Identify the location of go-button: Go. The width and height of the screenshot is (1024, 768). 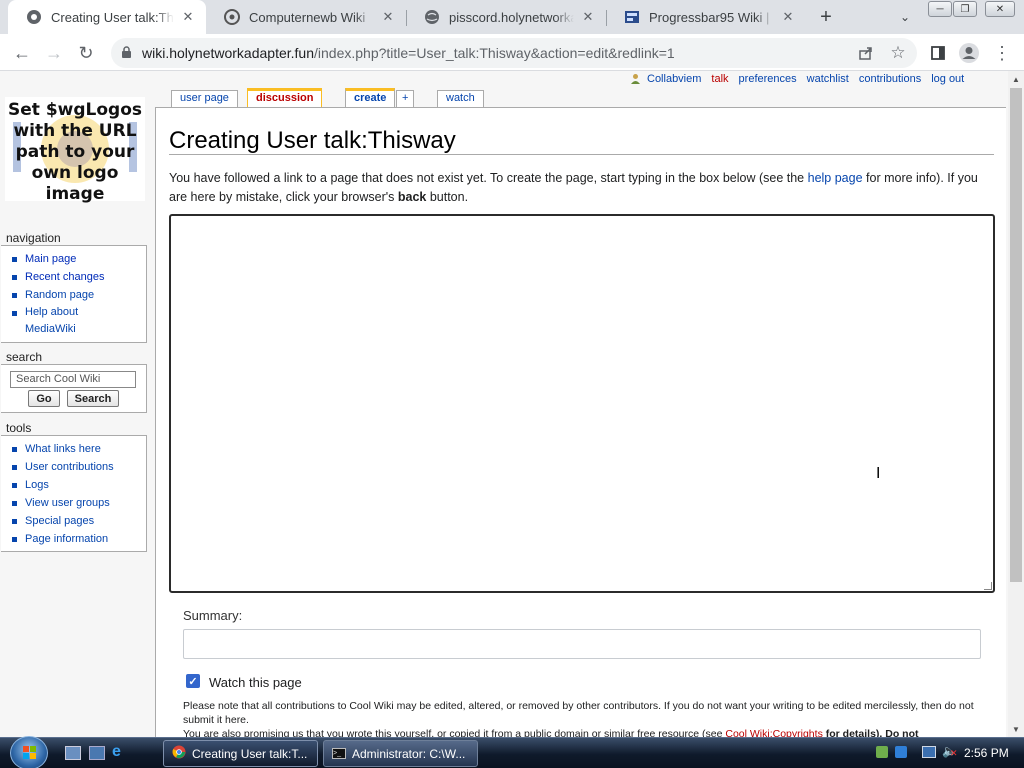
(44, 398).